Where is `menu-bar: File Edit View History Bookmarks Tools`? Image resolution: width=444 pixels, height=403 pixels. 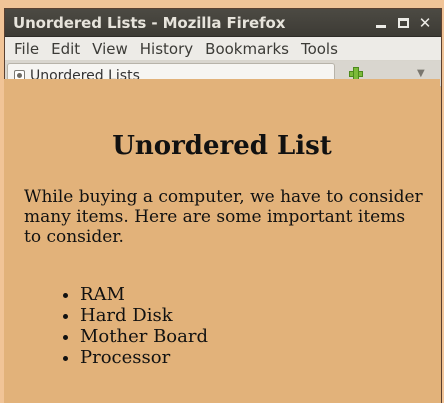
menu-bar: File Edit View History Bookmarks Tools is located at coordinates (223, 49).